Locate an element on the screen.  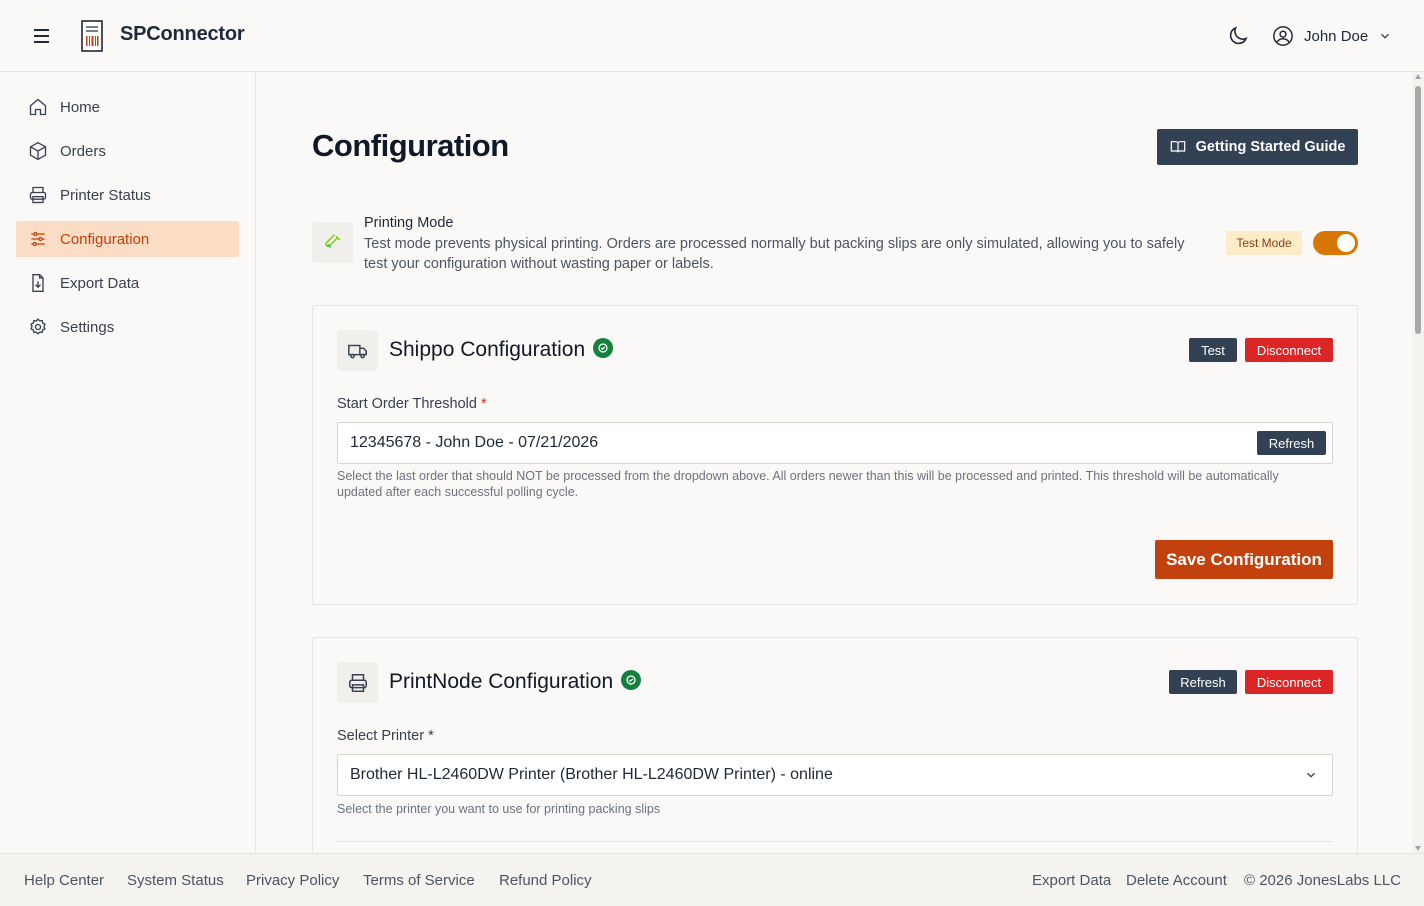
shippo-disconnect-button: Disconnect is located at coordinates (1289, 350).